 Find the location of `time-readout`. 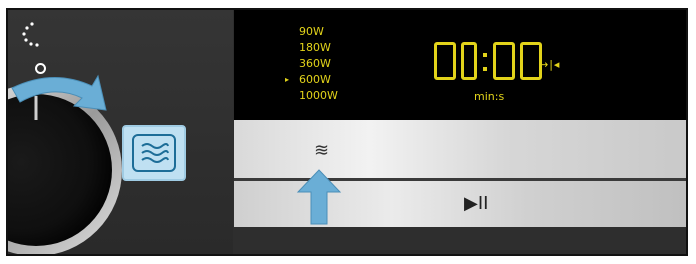

time-readout is located at coordinates (488, 65).